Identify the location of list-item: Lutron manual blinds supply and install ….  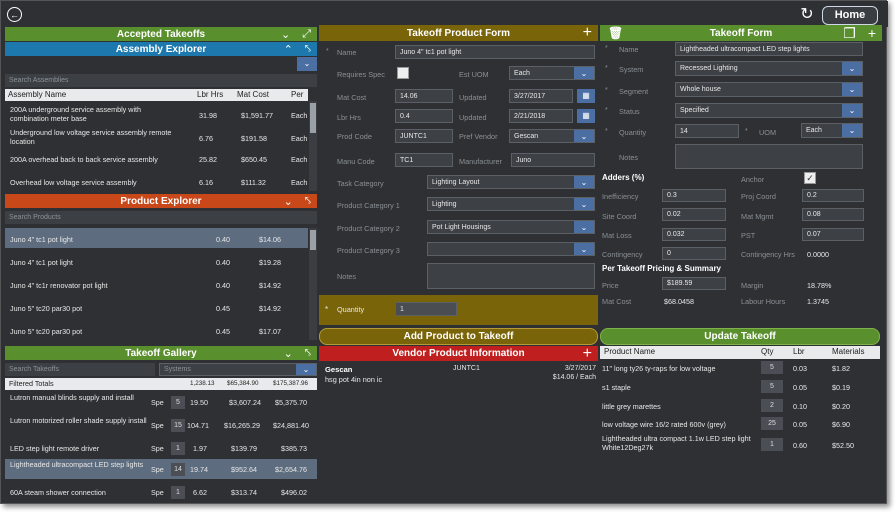
(161, 402).